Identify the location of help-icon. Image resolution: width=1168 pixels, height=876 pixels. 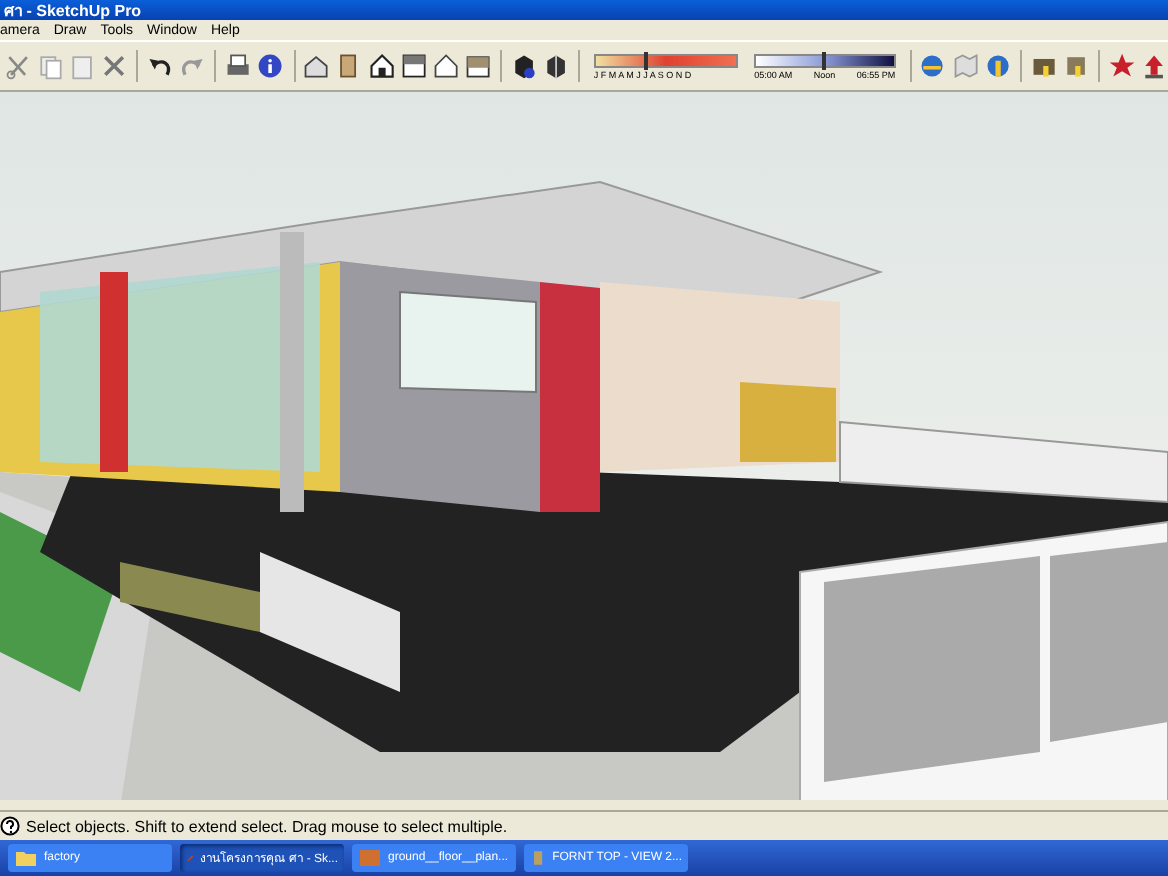
(10, 826).